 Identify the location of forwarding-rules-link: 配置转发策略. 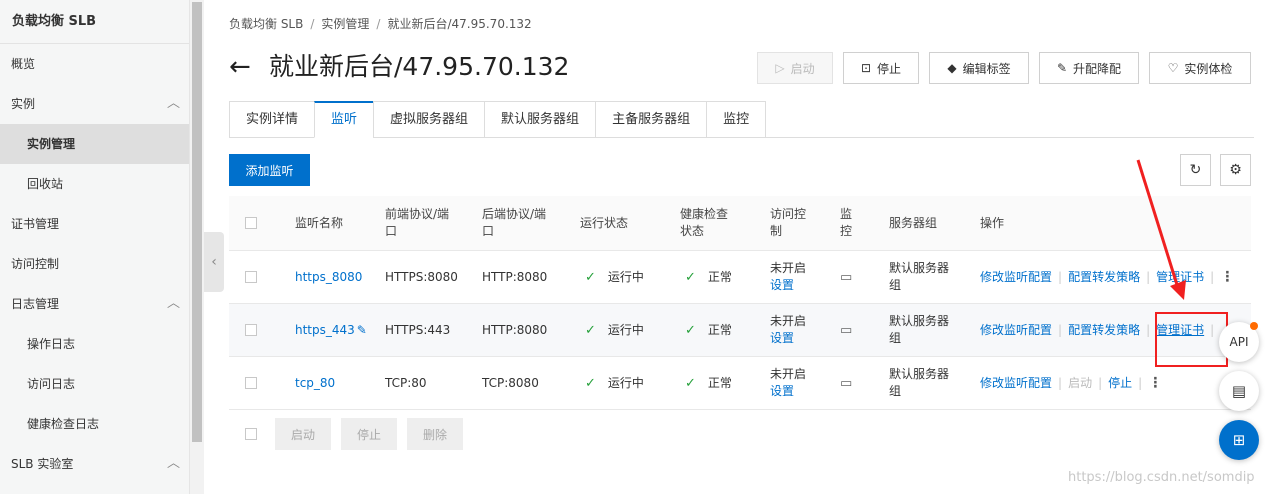
(1104, 330).